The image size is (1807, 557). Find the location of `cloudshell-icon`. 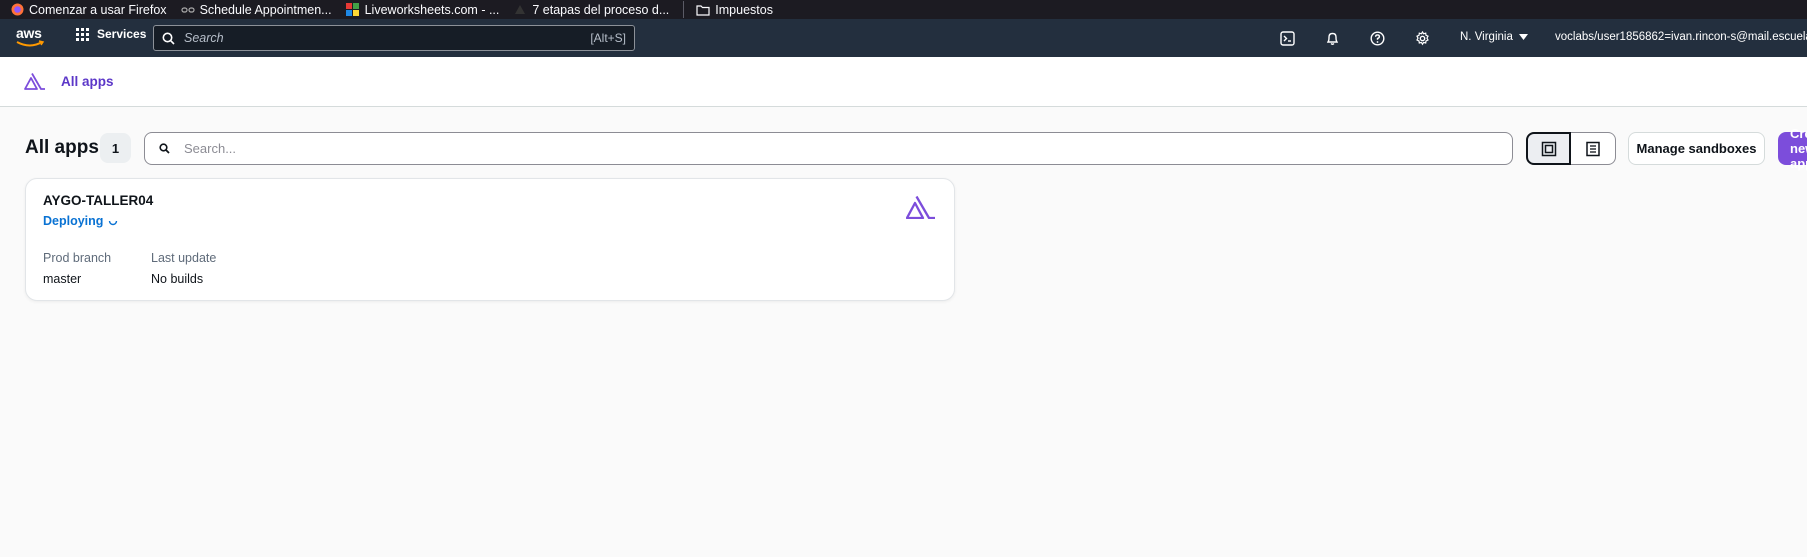

cloudshell-icon is located at coordinates (1287, 38).